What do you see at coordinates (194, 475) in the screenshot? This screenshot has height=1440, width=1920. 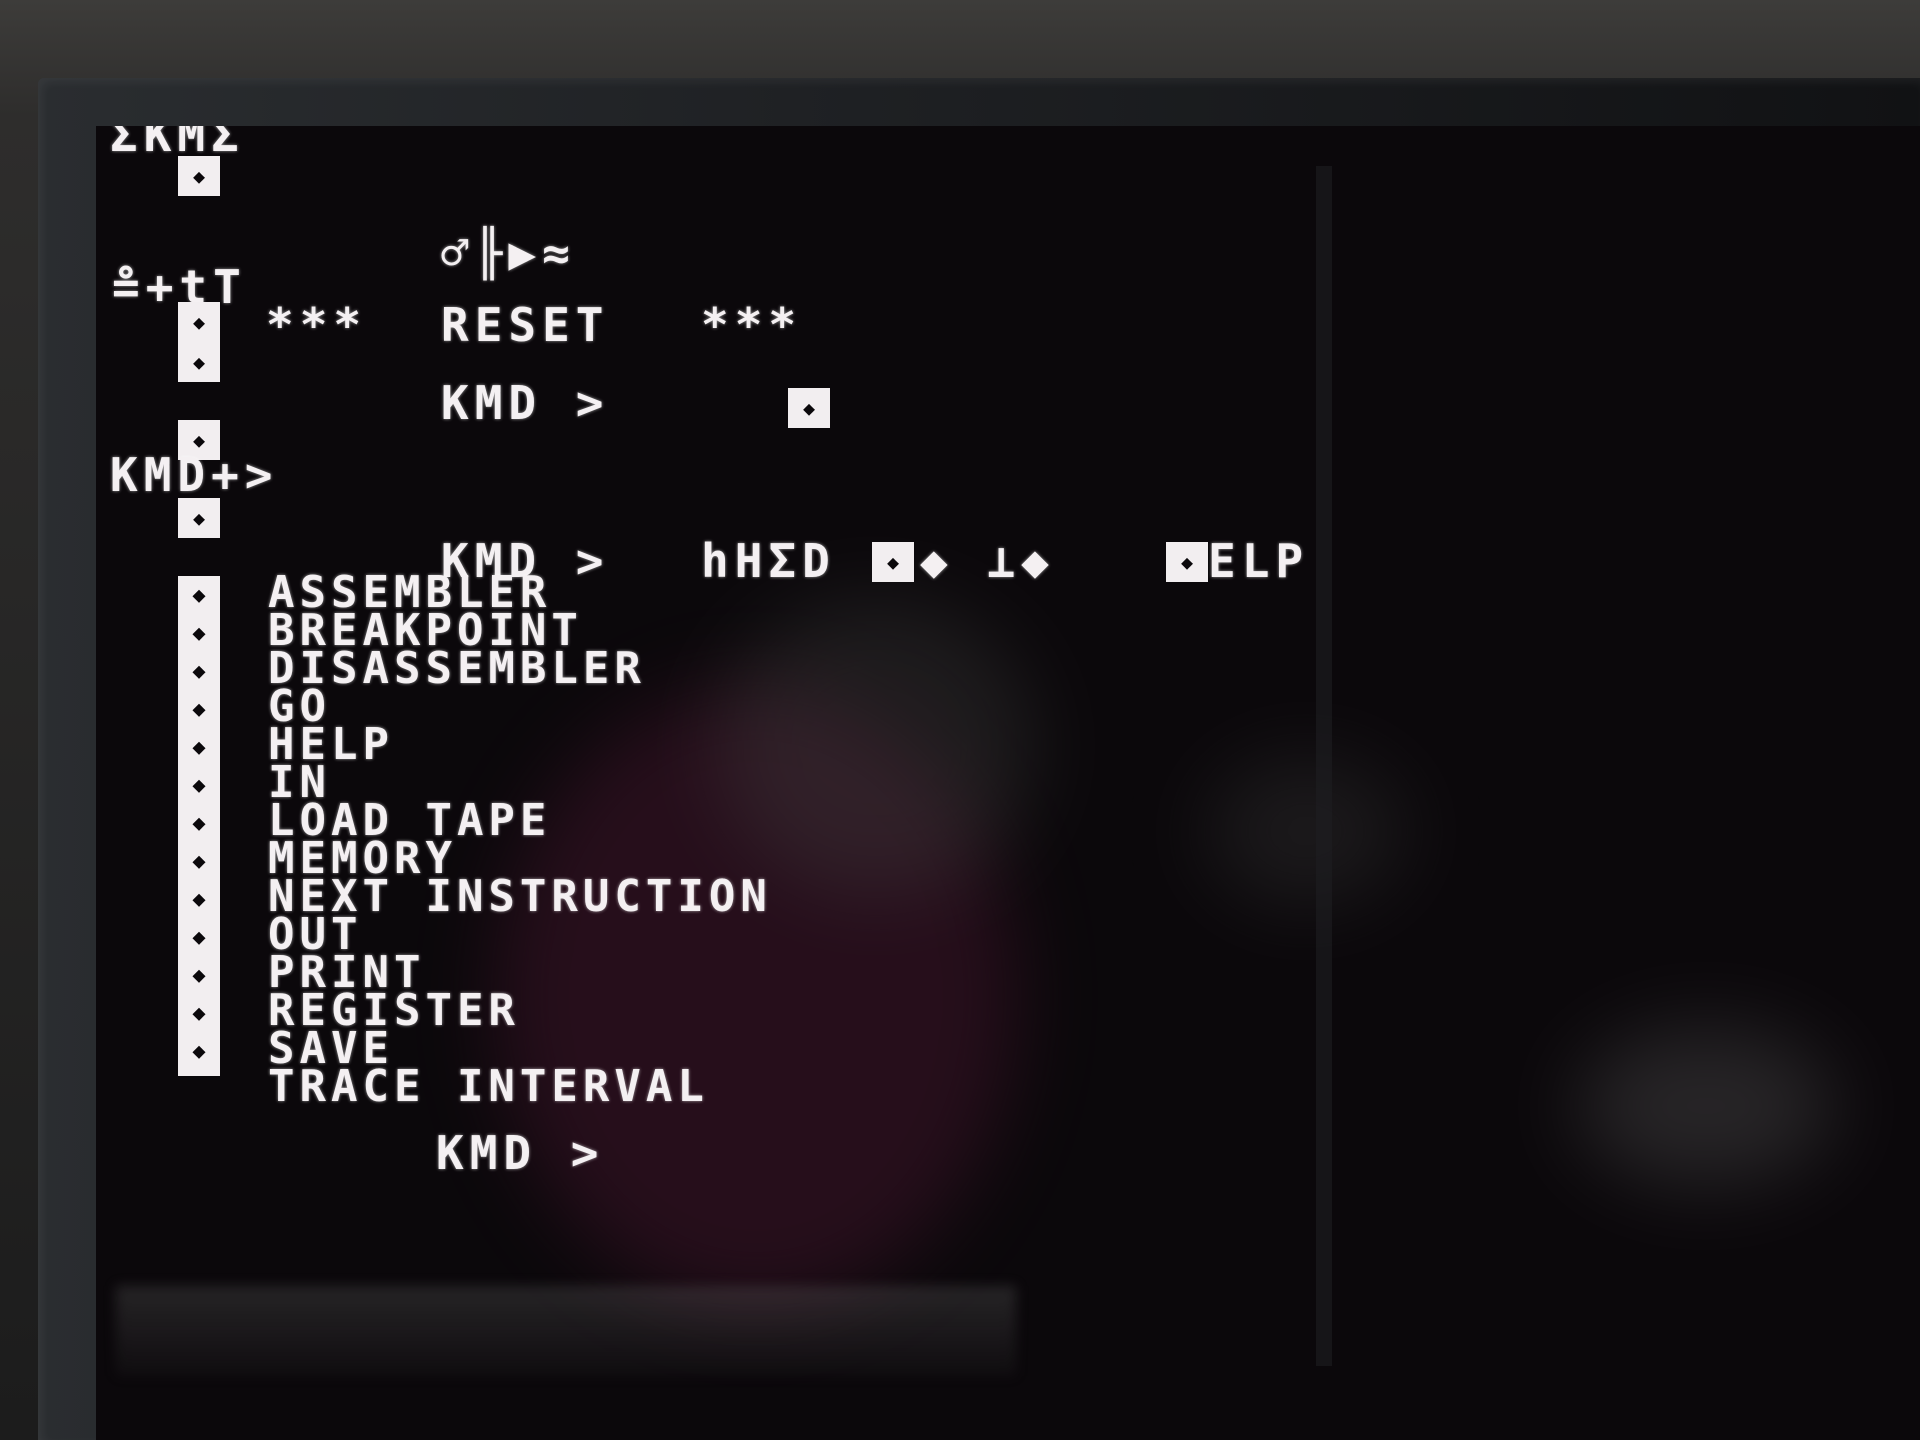 I see `command-prompt-alt: KMD+>` at bounding box center [194, 475].